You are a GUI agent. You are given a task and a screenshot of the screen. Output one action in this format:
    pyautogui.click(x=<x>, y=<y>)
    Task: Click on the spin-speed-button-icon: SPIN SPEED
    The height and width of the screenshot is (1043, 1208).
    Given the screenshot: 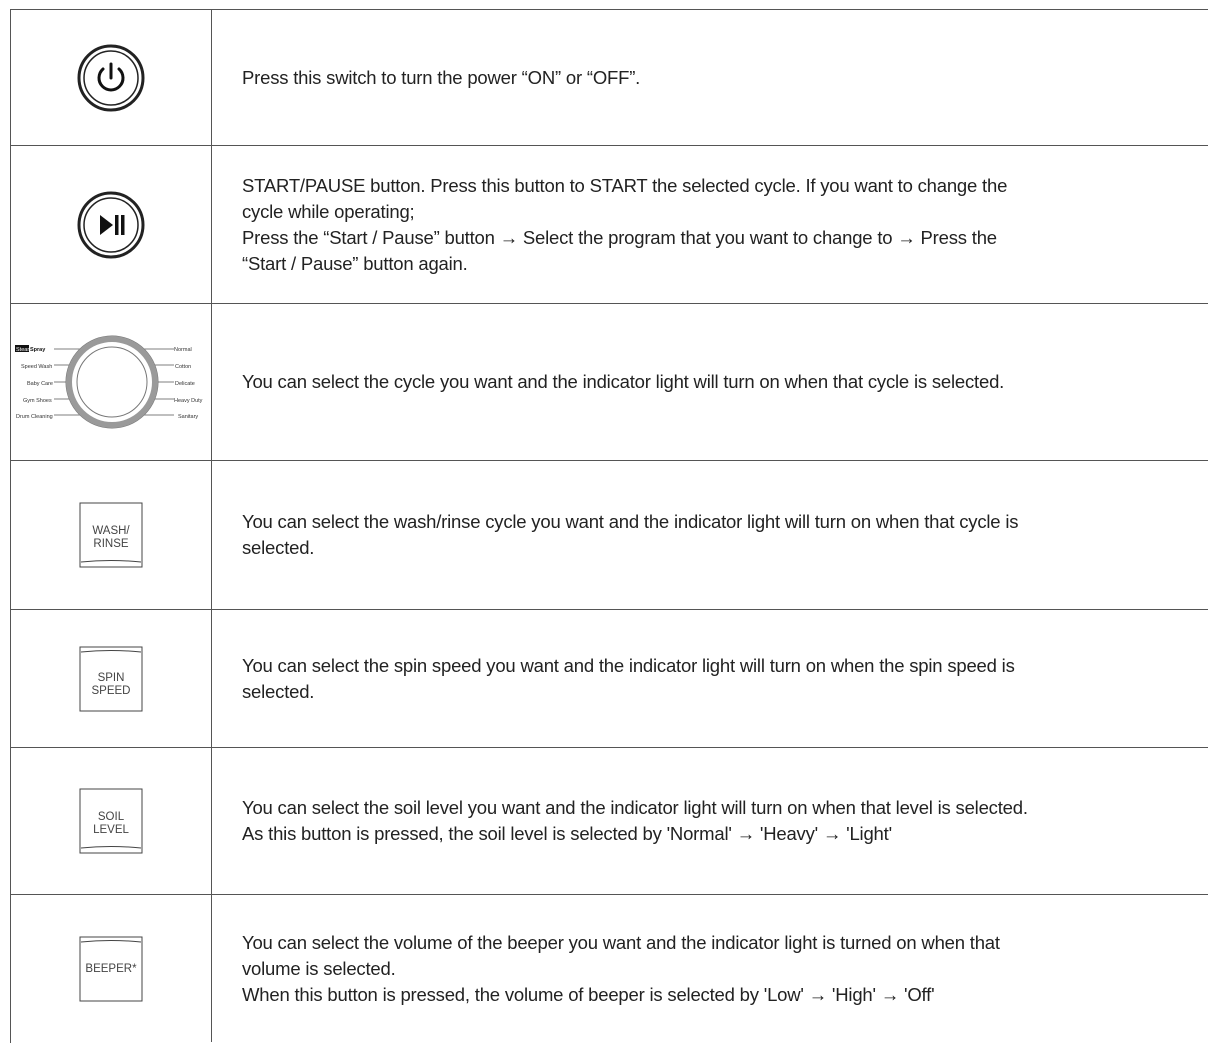 What is the action you would take?
    pyautogui.click(x=111, y=679)
    